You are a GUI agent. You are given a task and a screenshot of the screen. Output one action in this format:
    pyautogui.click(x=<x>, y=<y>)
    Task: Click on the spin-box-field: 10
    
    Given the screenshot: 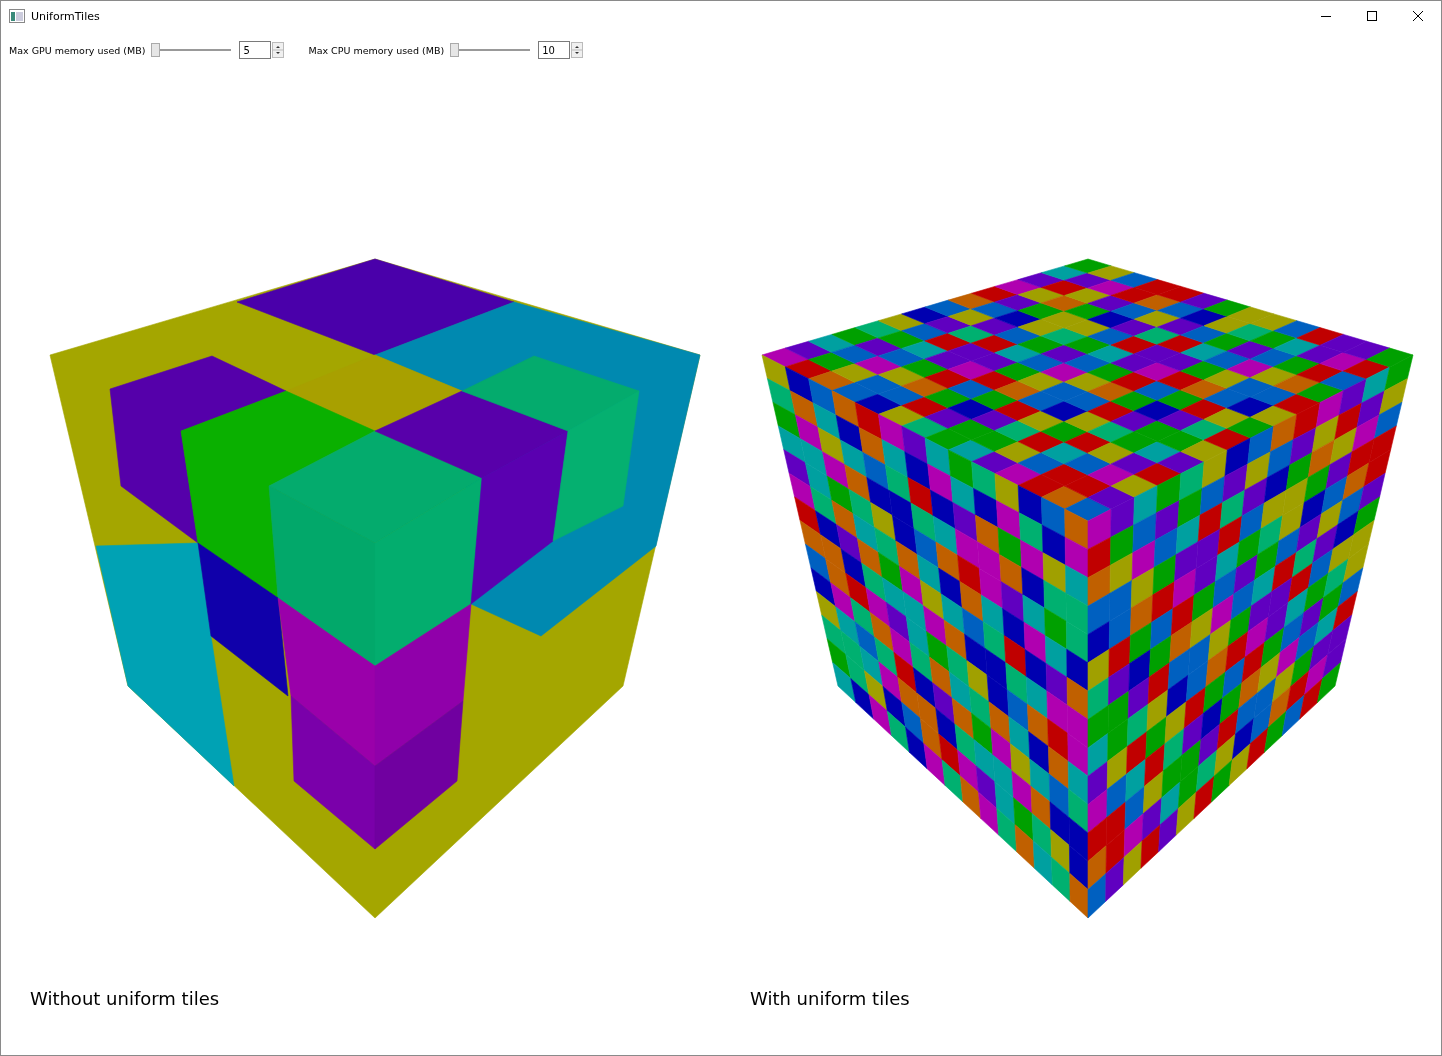 What is the action you would take?
    pyautogui.click(x=554, y=50)
    